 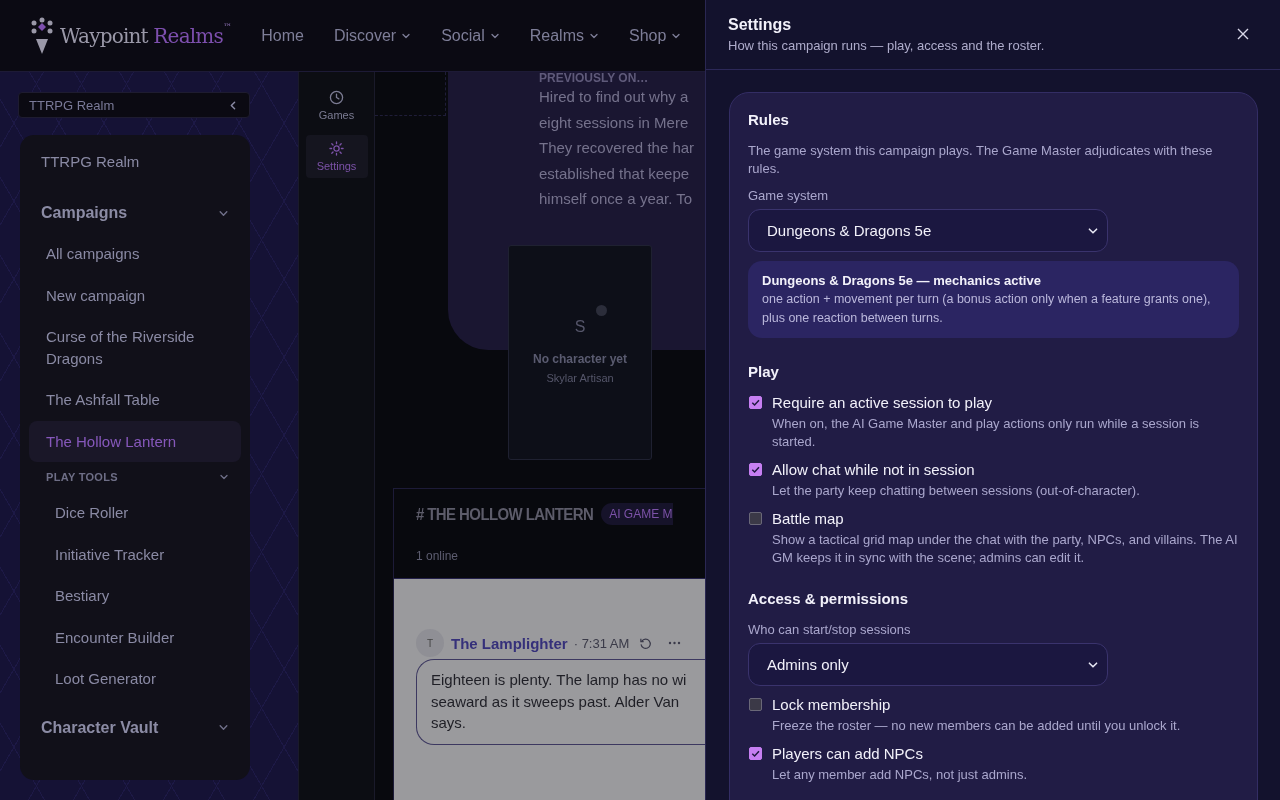 What do you see at coordinates (579, 359) in the screenshot?
I see `character-title: No character yet` at bounding box center [579, 359].